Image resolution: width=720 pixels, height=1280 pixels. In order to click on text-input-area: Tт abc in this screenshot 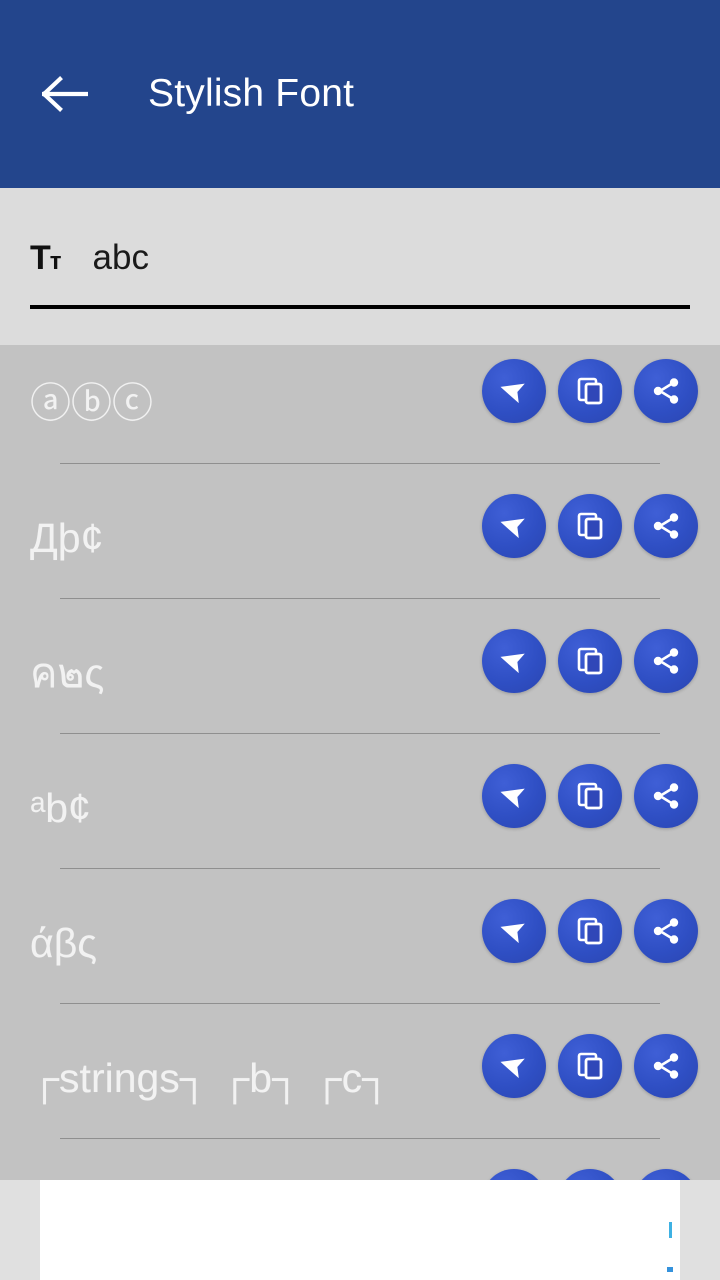, I will do `click(360, 266)`.